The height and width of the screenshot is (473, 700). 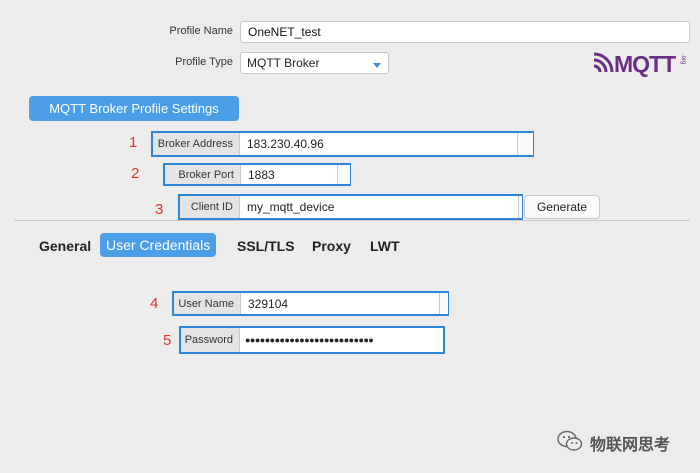 What do you see at coordinates (159, 209) in the screenshot?
I see `marker-3: 3` at bounding box center [159, 209].